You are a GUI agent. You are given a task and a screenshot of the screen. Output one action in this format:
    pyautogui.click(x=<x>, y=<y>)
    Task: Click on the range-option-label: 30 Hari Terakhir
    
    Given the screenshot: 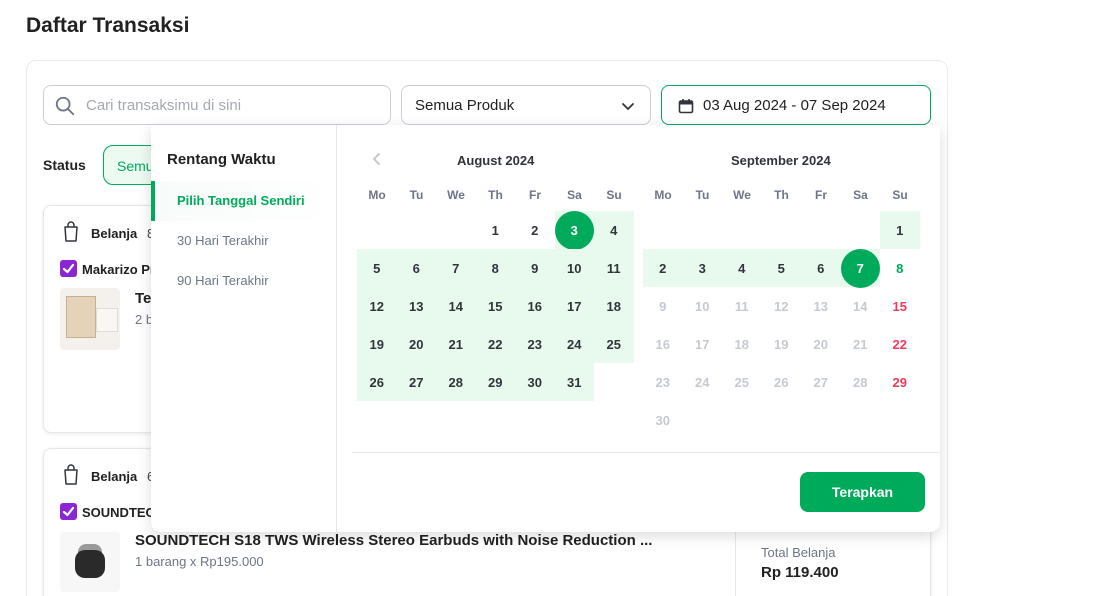 What is the action you would take?
    pyautogui.click(x=223, y=240)
    